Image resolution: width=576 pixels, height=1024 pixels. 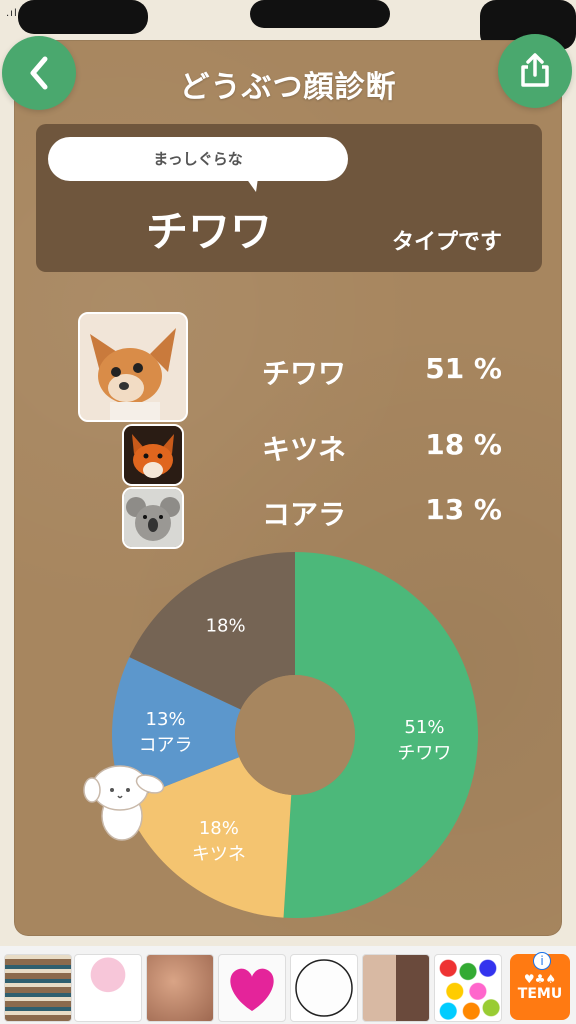 I want to click on page-title: どうぶつ顔診断, so click(x=288, y=87).